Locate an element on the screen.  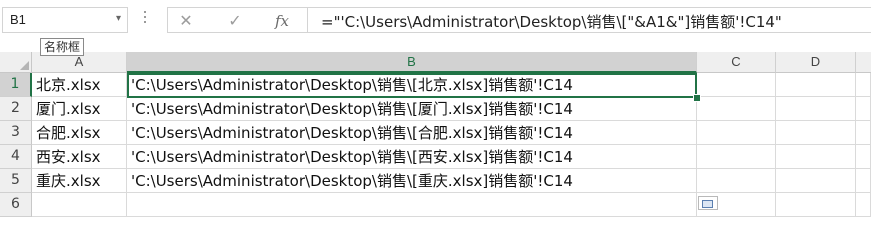
fill-handle is located at coordinates (697, 98).